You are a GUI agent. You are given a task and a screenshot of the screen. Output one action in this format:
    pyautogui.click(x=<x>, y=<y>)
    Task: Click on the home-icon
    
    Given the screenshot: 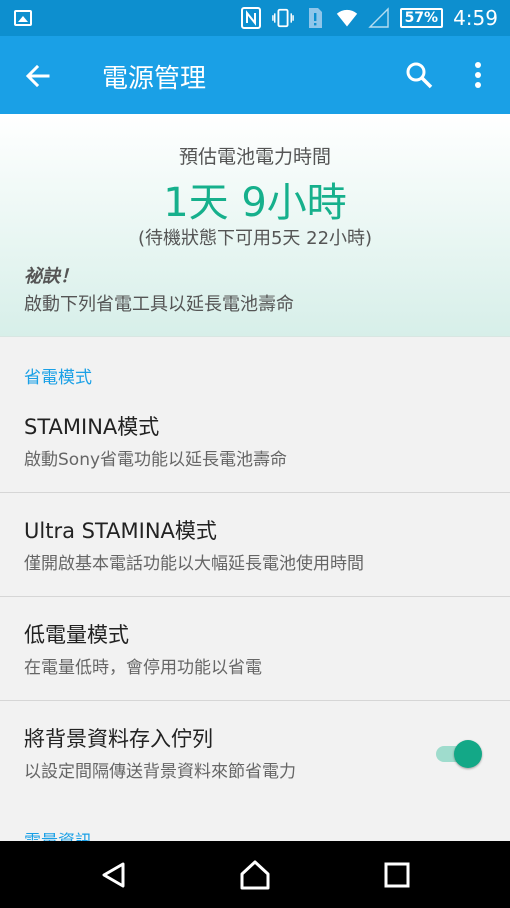 What is the action you would take?
    pyautogui.click(x=255, y=875)
    